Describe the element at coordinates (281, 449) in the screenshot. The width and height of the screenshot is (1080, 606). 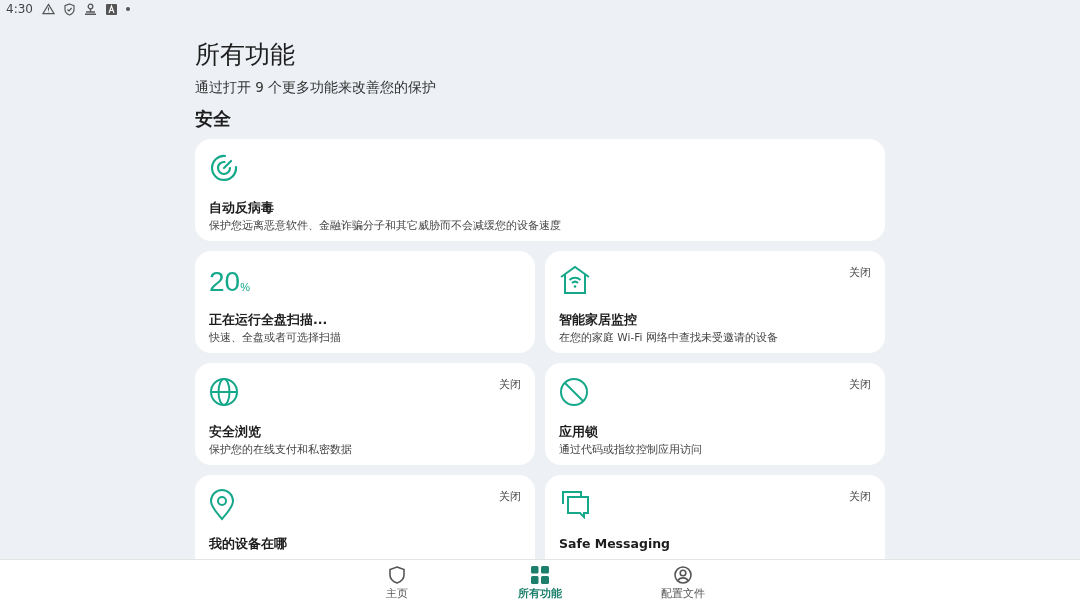
I see `feature-description: 保护您的在线支付和私密数据` at that location.